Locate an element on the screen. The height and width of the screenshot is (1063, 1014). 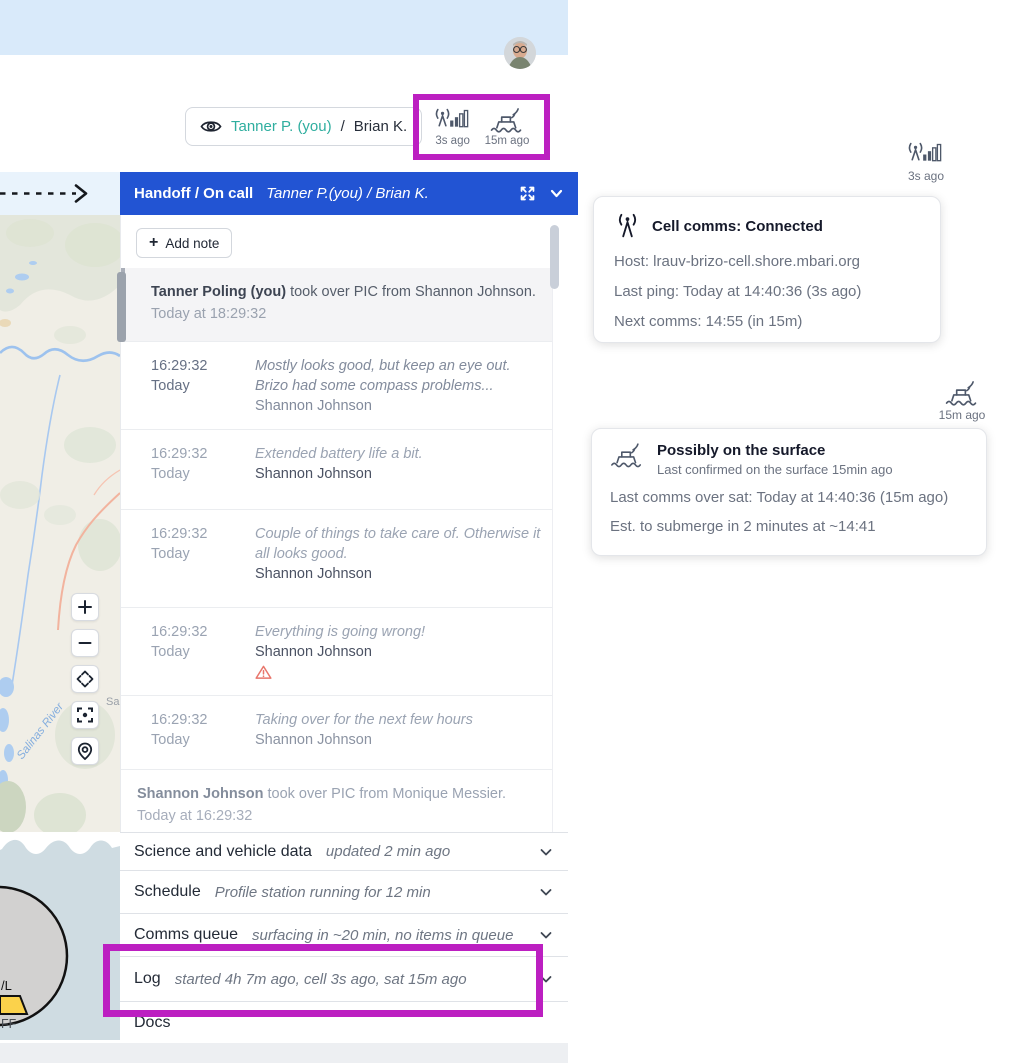
sat-tooltip-subtitle: Last confirmed on the surface 15min ago is located at coordinates (775, 469).